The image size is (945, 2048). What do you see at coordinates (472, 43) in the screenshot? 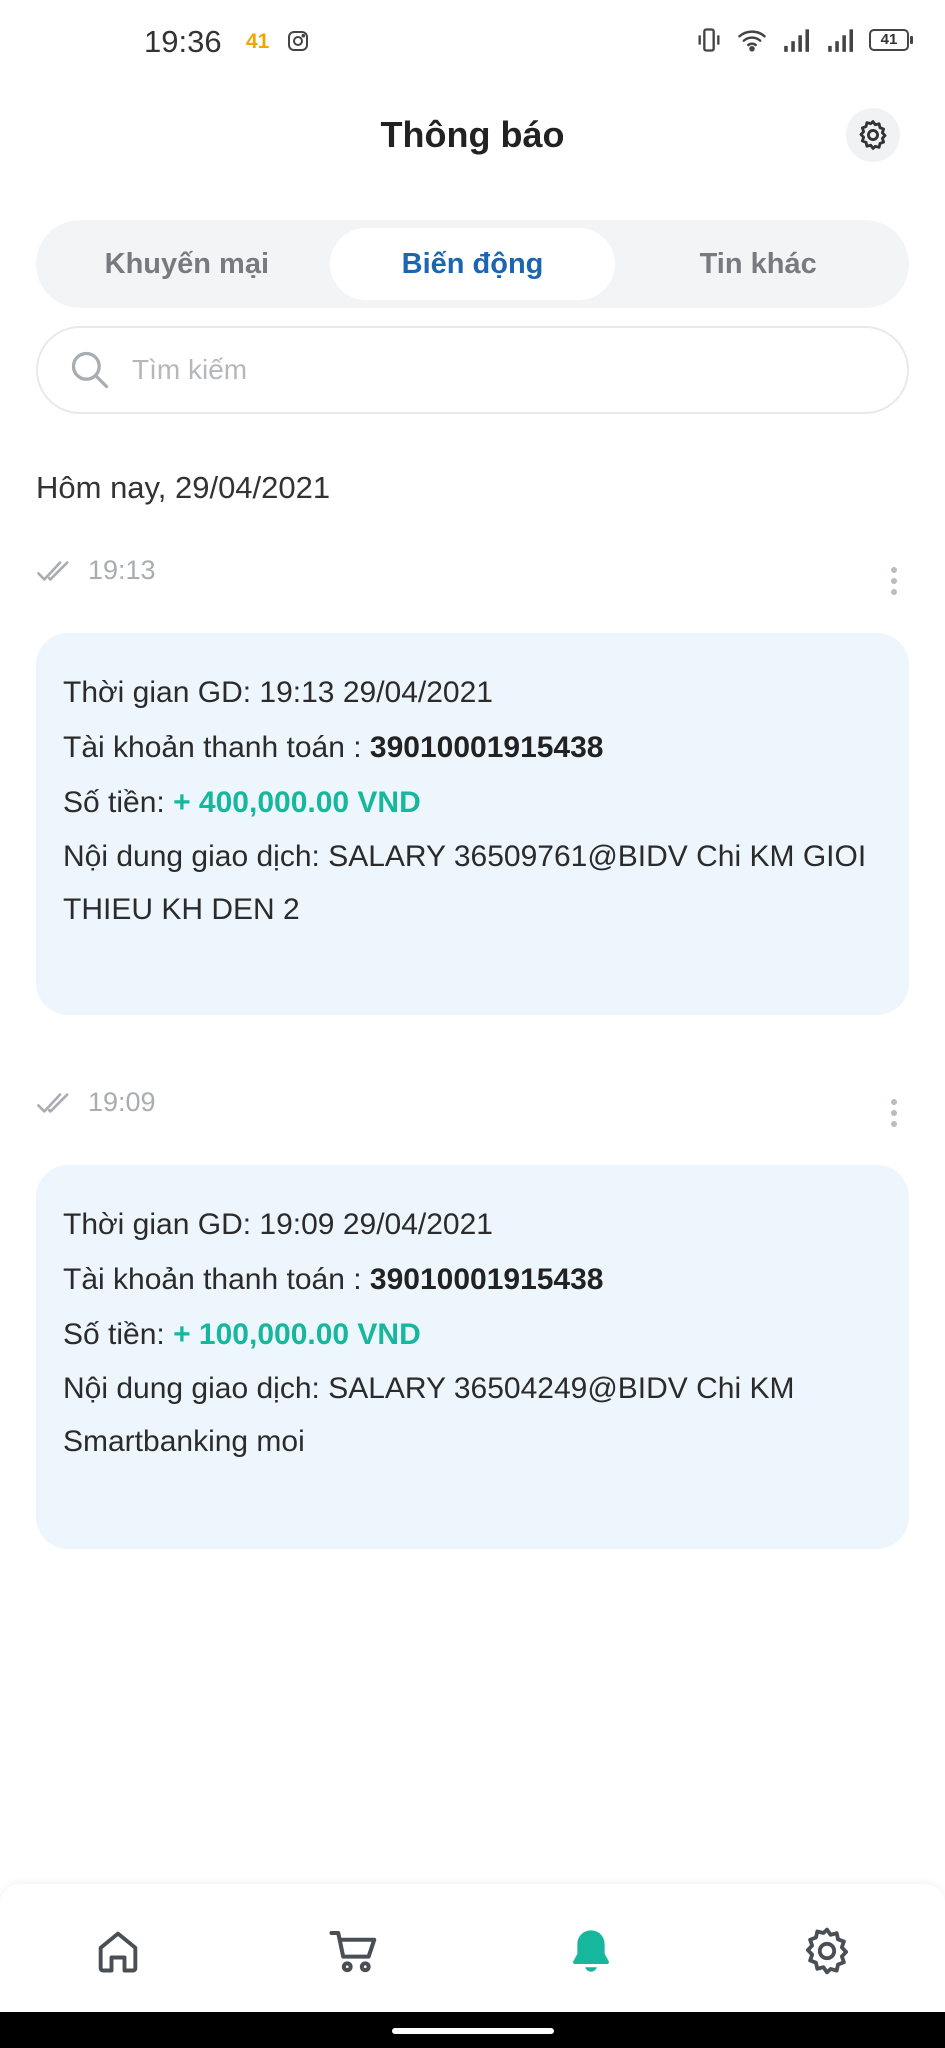
I see `status-bar: 19:36 41 41` at bounding box center [472, 43].